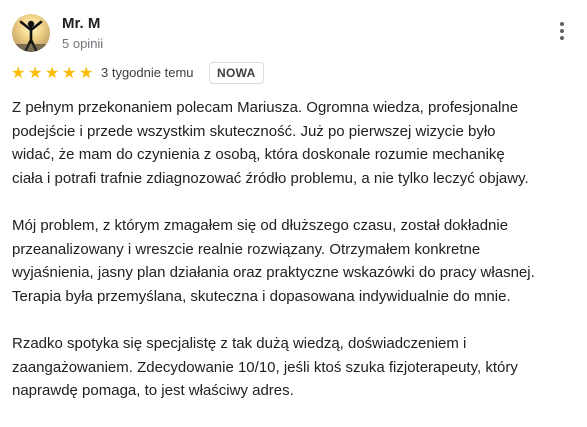 The width and height of the screenshot is (587, 427). What do you see at coordinates (147, 72) in the screenshot?
I see `review-time: 3 tygodnie temu` at bounding box center [147, 72].